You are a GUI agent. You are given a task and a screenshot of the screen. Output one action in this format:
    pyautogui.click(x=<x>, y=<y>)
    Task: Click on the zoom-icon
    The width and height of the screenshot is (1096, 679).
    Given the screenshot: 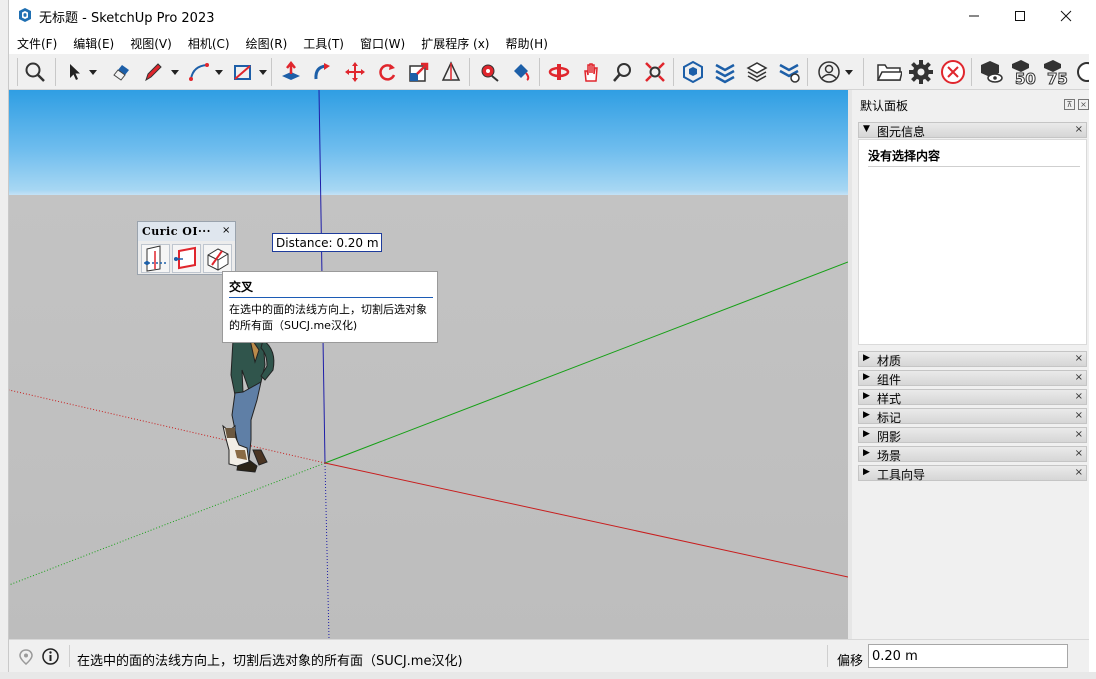 What is the action you would take?
    pyautogui.click(x=623, y=72)
    